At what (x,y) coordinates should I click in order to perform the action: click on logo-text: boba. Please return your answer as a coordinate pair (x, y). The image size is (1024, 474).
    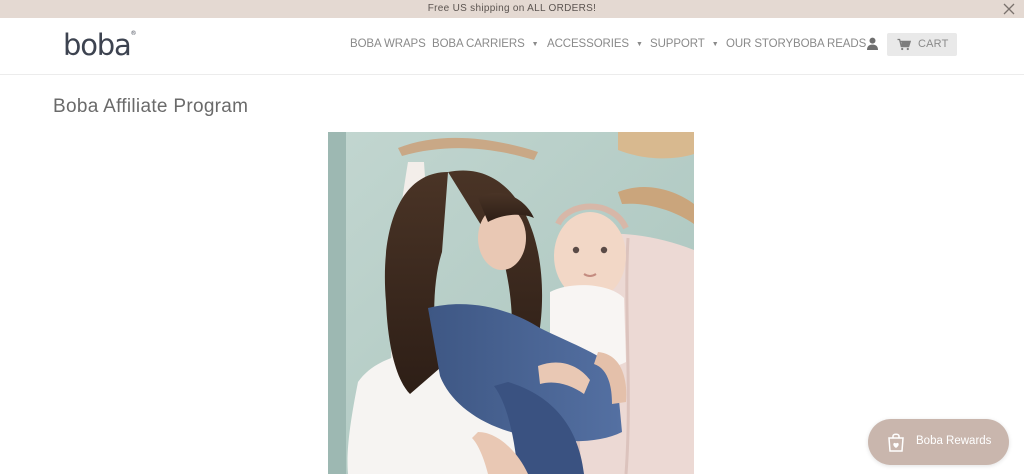
    Looking at the image, I should click on (97, 45).